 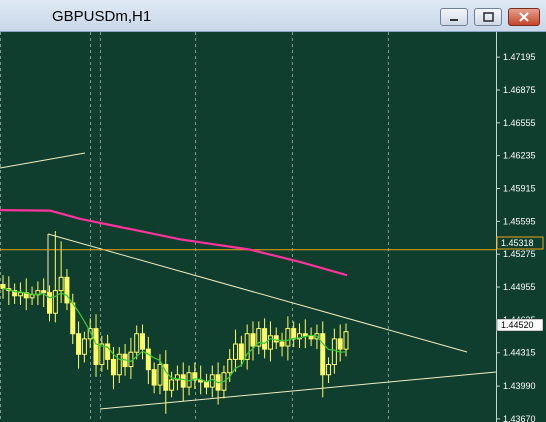 I want to click on minimize-button, so click(x=454, y=17).